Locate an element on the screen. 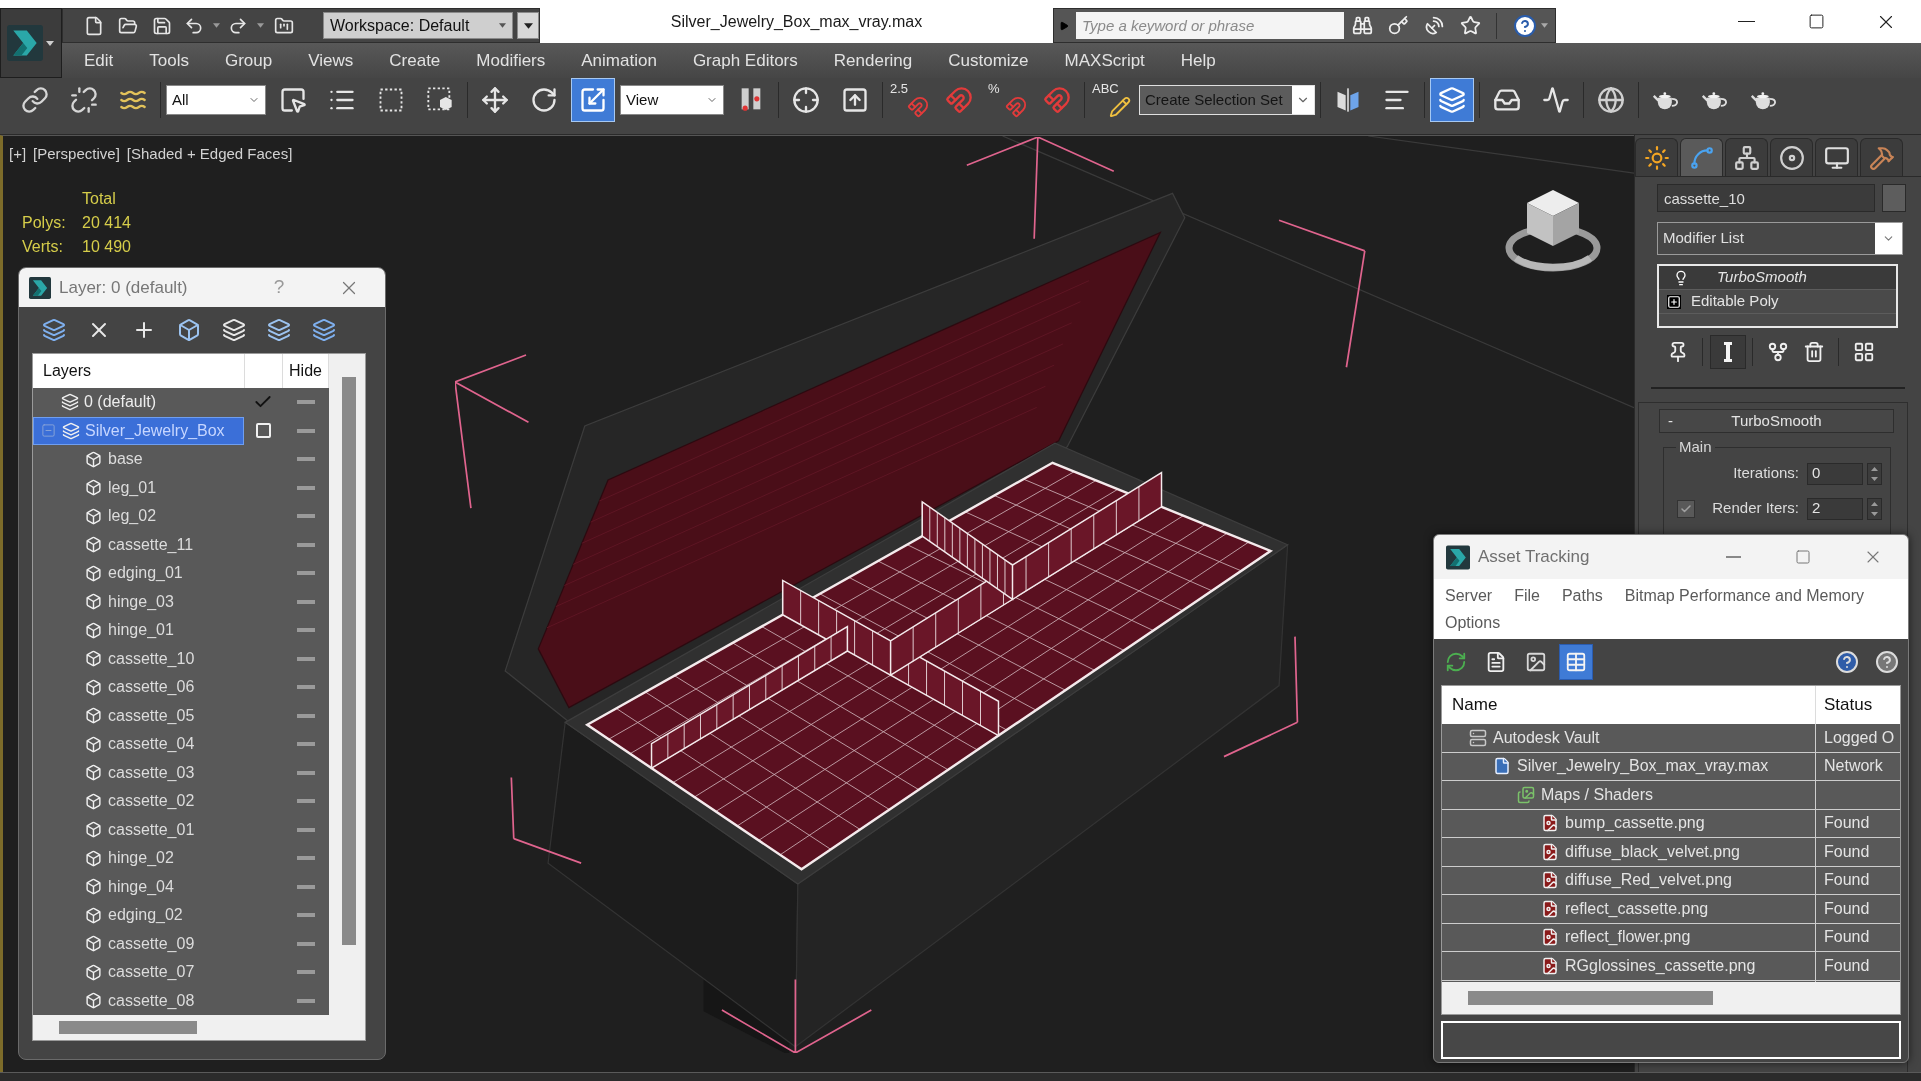  toolbar-button: % is located at coordinates (1008, 100).